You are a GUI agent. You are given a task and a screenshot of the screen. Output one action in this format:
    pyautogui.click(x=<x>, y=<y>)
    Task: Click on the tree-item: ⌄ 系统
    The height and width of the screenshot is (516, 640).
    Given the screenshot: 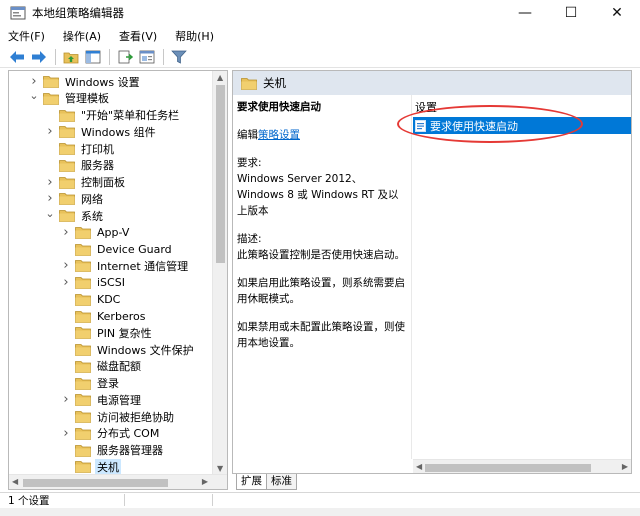 What is the action you would take?
    pyautogui.click(x=75, y=215)
    